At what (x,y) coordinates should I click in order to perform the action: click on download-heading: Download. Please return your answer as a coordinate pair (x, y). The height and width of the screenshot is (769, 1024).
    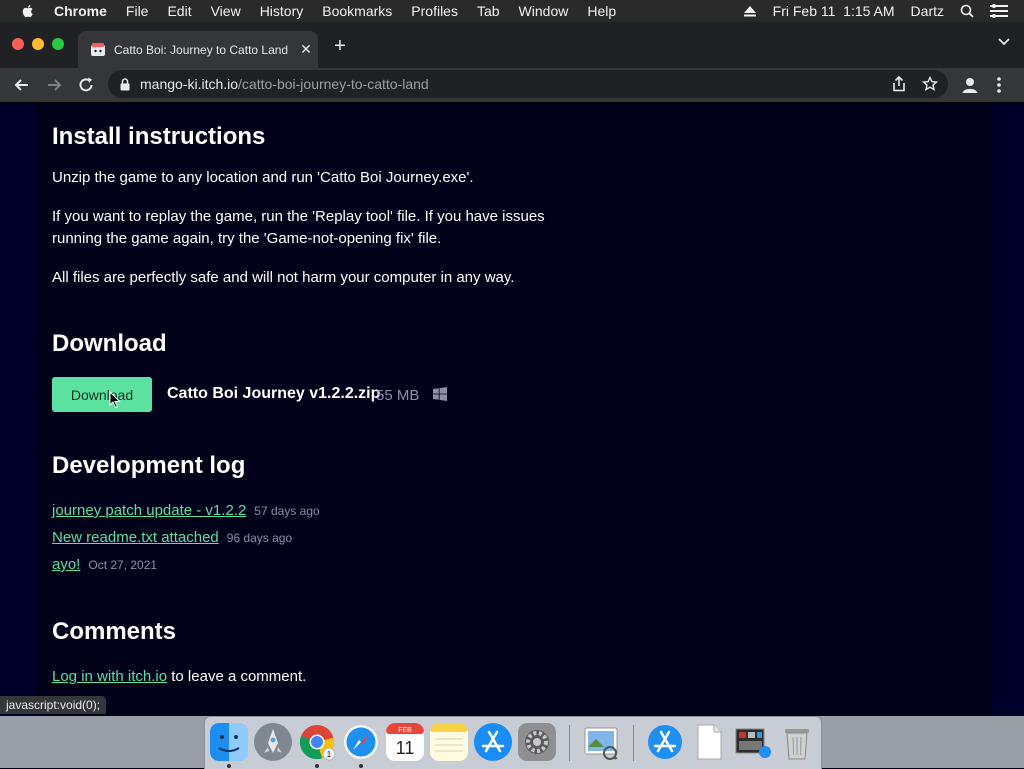
    Looking at the image, I should click on (109, 343).